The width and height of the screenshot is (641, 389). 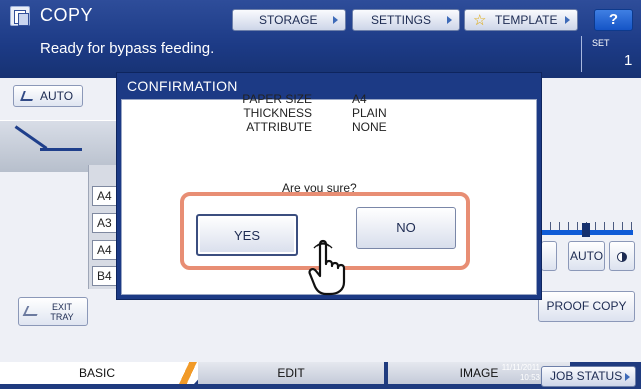 What do you see at coordinates (28, 96) in the screenshot?
I see `paper-stack-icon` at bounding box center [28, 96].